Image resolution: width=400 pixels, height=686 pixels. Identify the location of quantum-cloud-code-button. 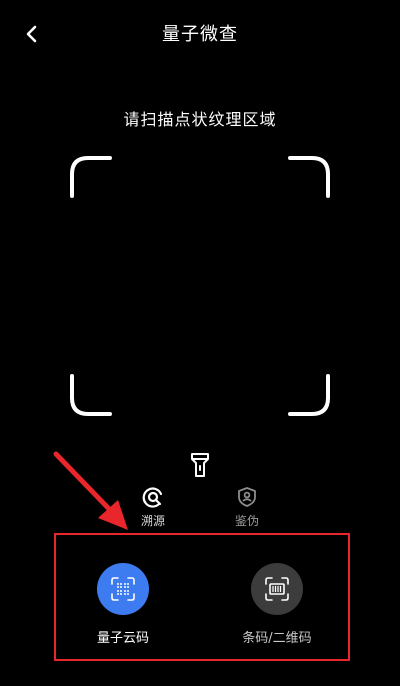
(123, 589).